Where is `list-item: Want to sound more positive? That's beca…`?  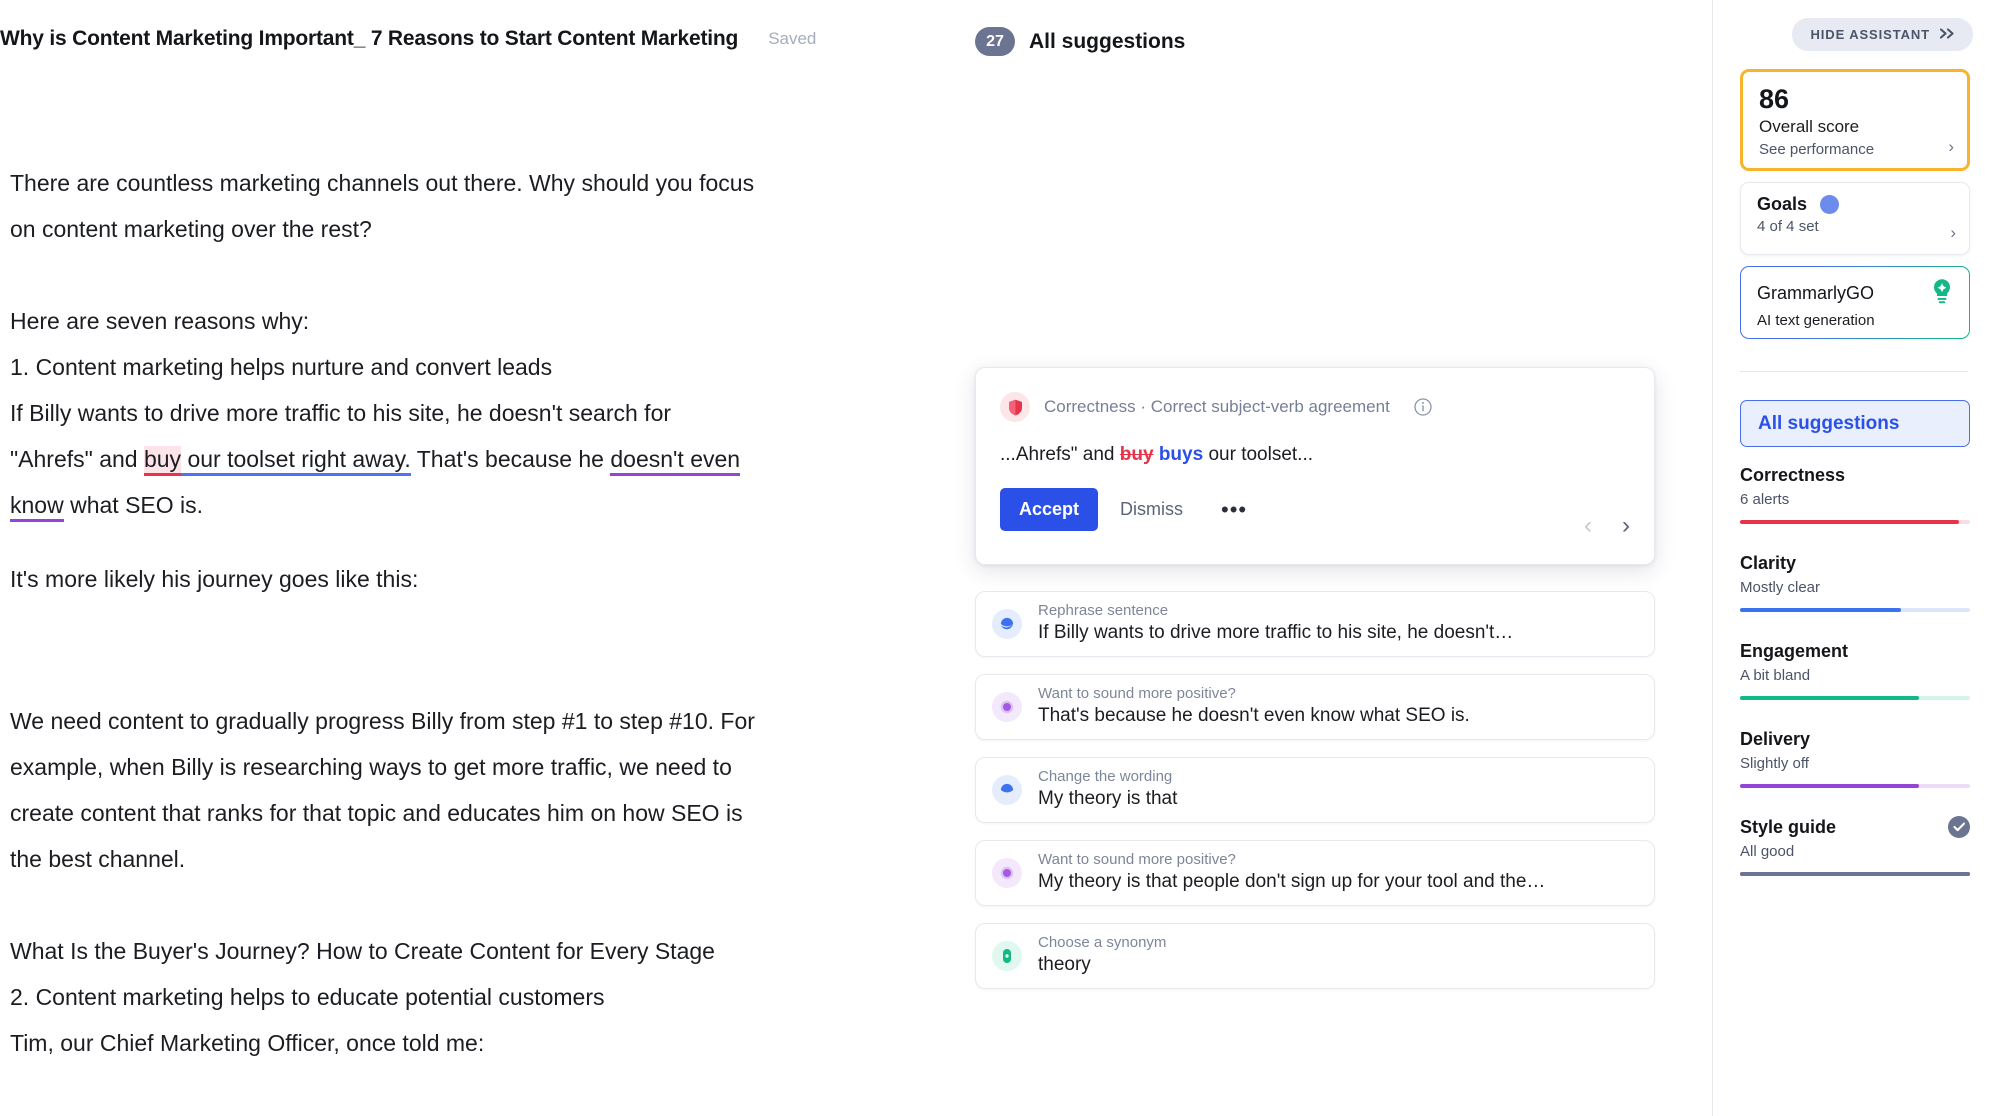 list-item: Want to sound more positive? That's beca… is located at coordinates (1315, 707).